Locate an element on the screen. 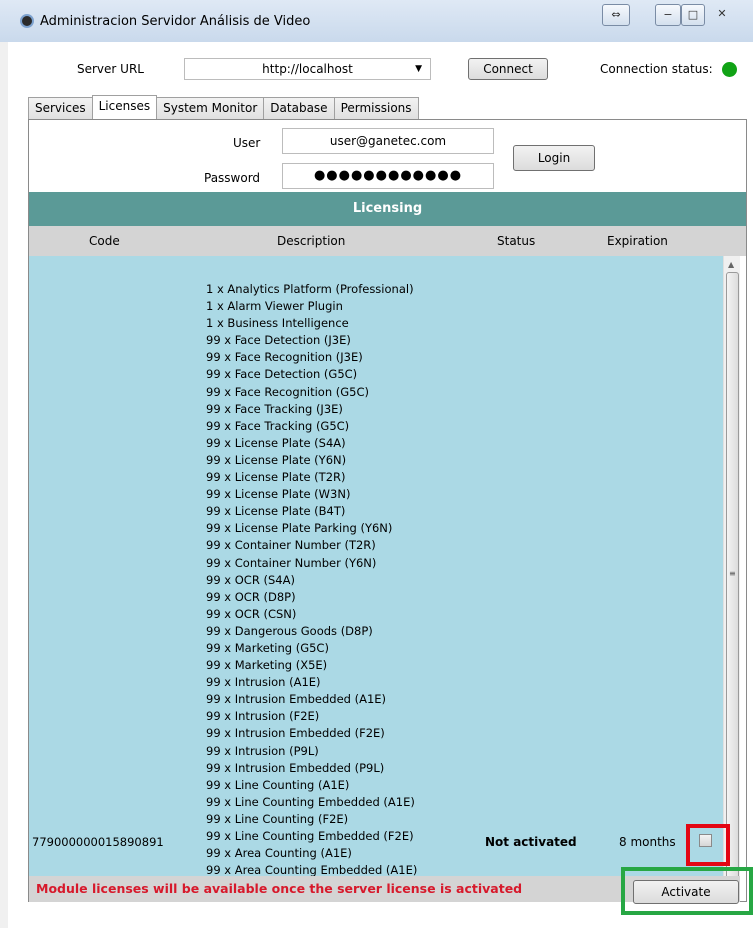 This screenshot has width=753, height=928. license-description-line: 99 x License Plate (T2R) is located at coordinates (276, 477).